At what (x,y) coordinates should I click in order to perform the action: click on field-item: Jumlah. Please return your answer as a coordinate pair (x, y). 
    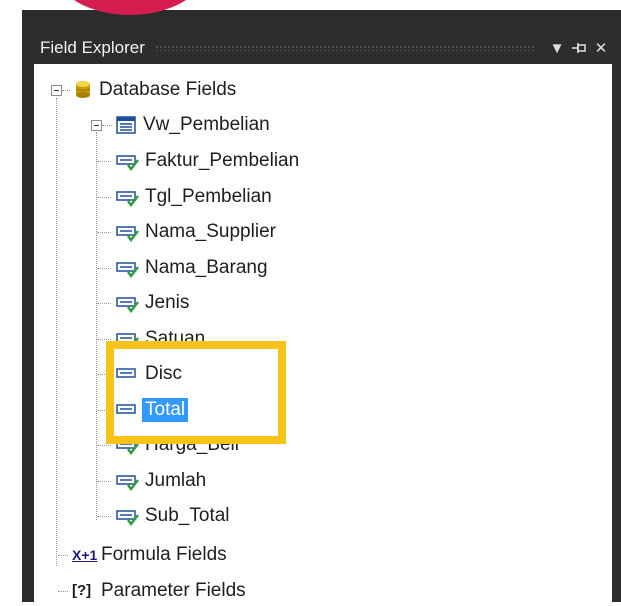
    Looking at the image, I should click on (161, 481).